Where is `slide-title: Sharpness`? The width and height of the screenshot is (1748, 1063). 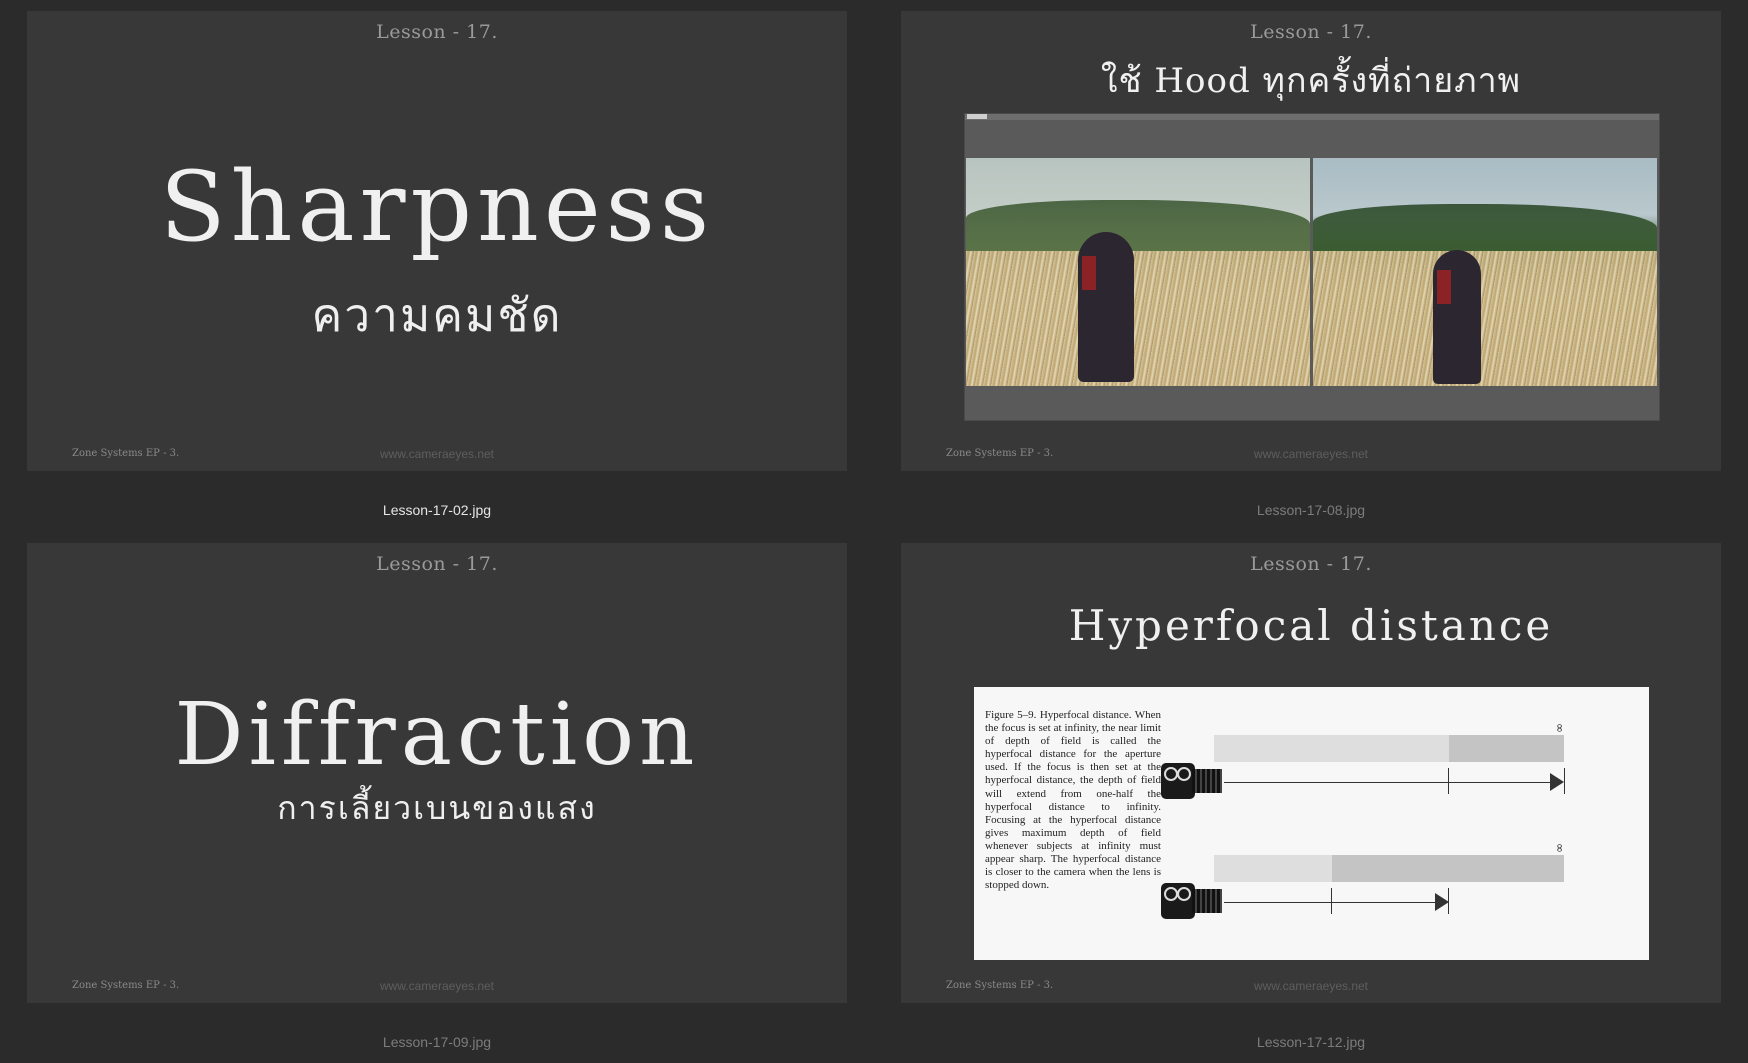
slide-title: Sharpness is located at coordinates (437, 207).